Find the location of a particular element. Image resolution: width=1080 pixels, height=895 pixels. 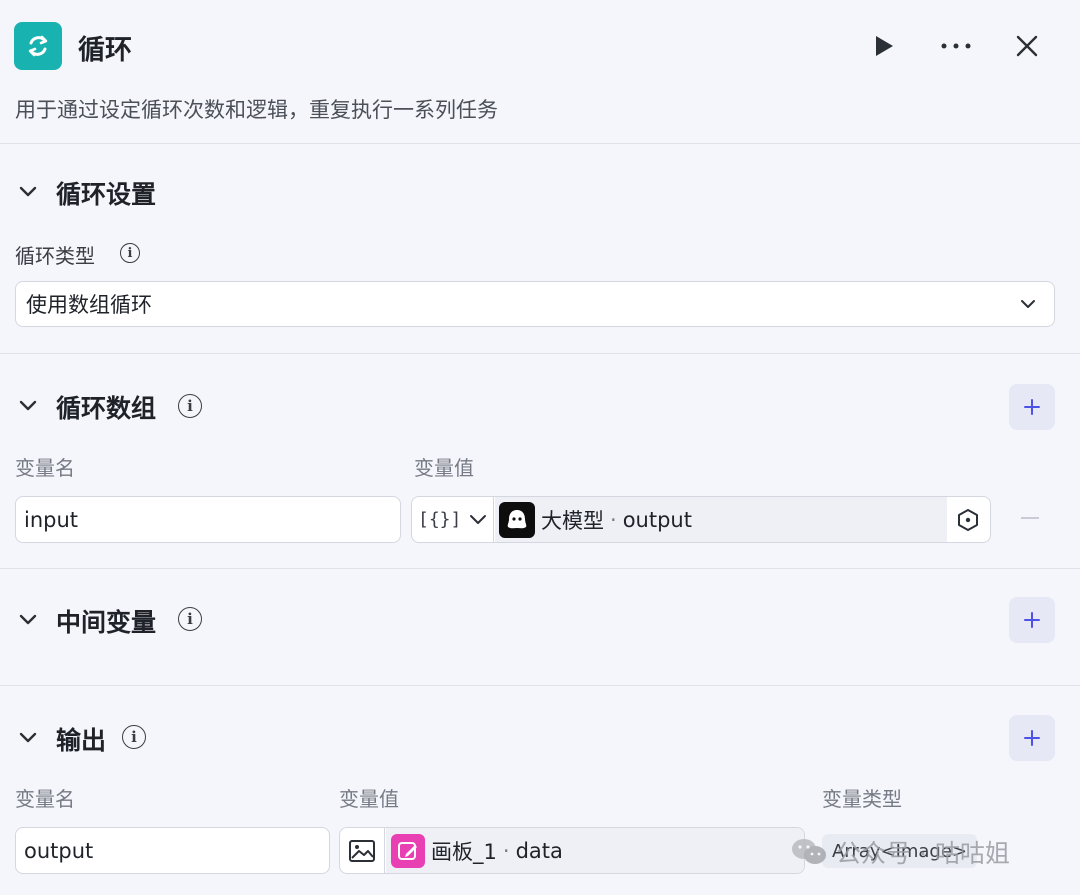

watermark: 公众号 · 咕咕姐 is located at coordinates (900, 852).